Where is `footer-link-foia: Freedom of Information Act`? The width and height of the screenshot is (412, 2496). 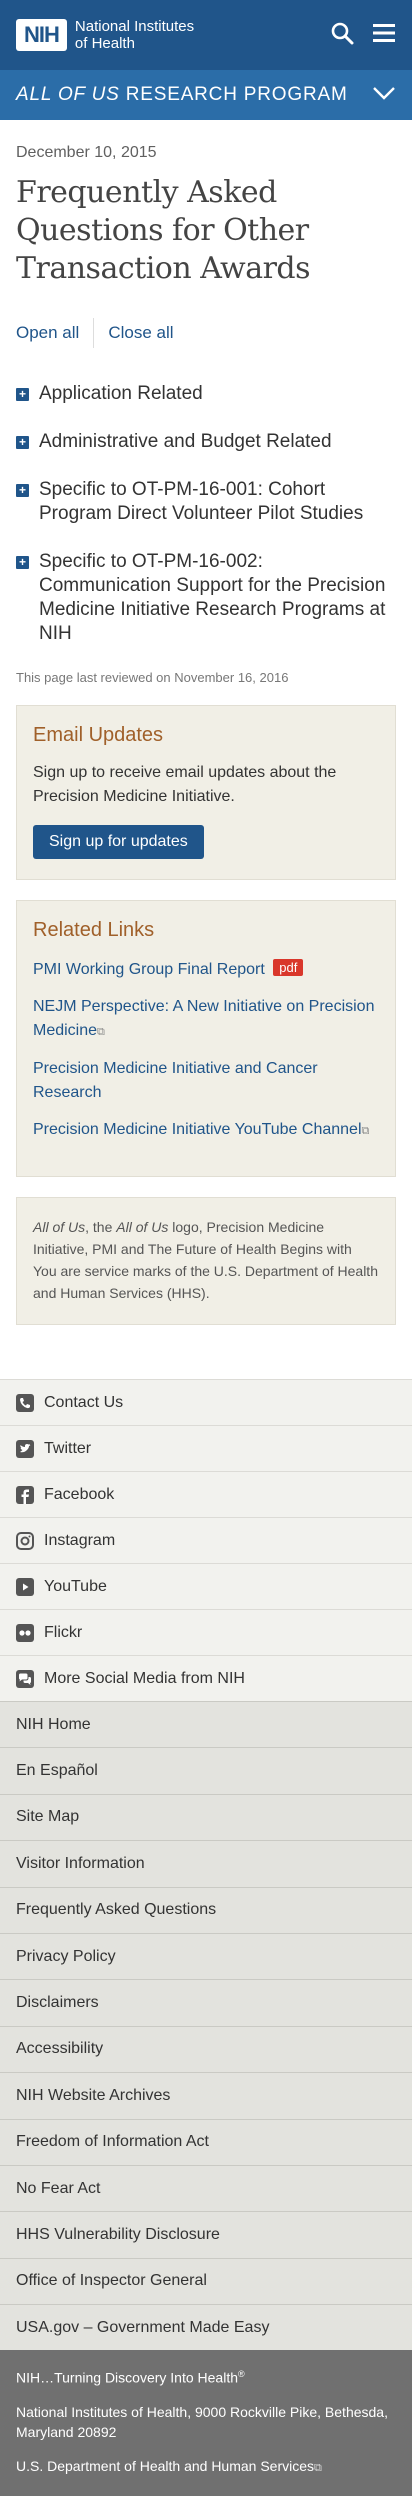
footer-link-foia: Freedom of Information Act is located at coordinates (206, 2141).